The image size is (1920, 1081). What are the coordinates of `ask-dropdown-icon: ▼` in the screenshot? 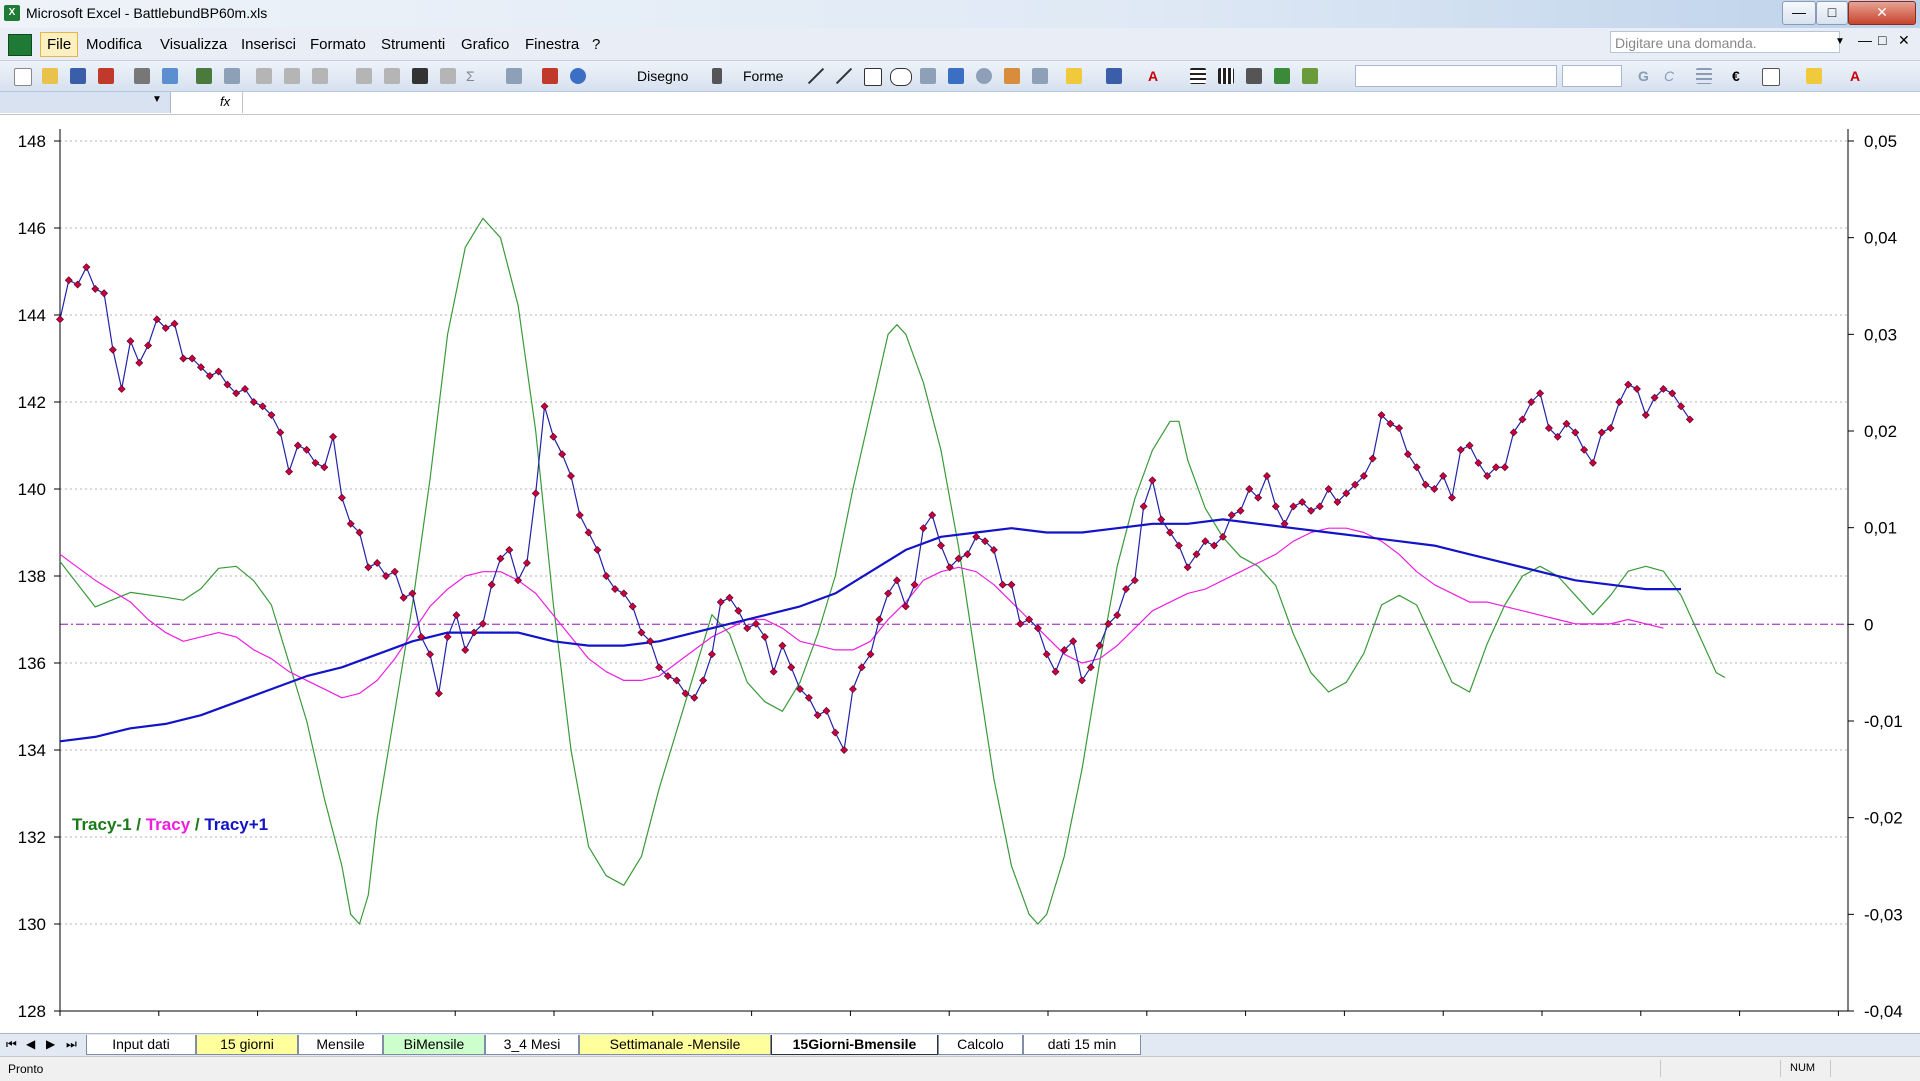 It's located at (1840, 41).